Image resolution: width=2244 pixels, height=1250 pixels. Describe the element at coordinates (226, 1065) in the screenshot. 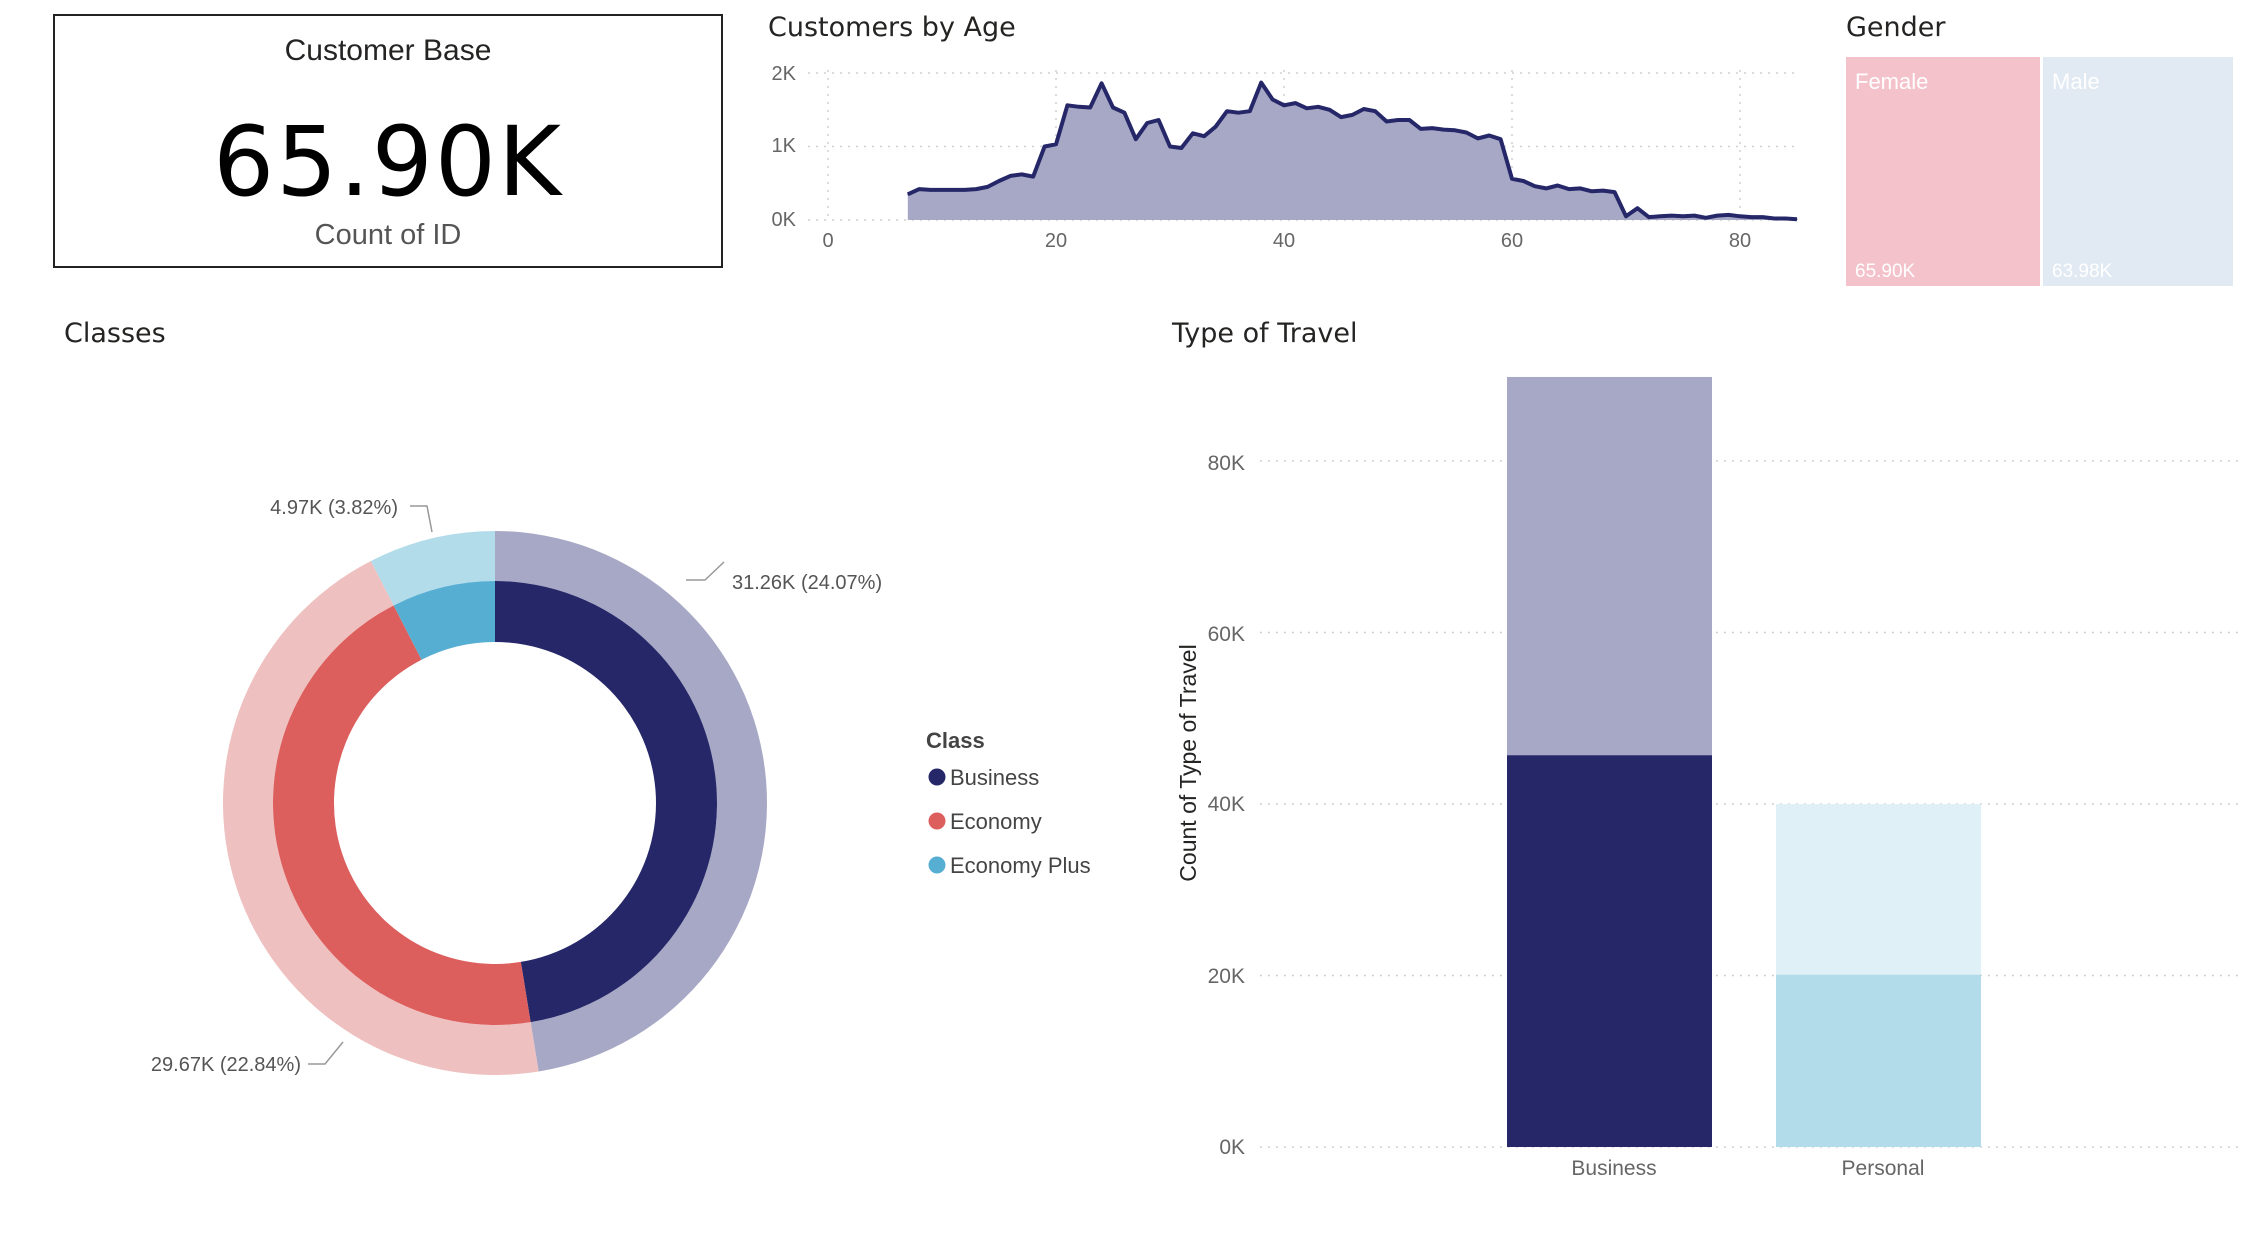

I see `donut-label-economy: 29.67K (22.84%)` at that location.